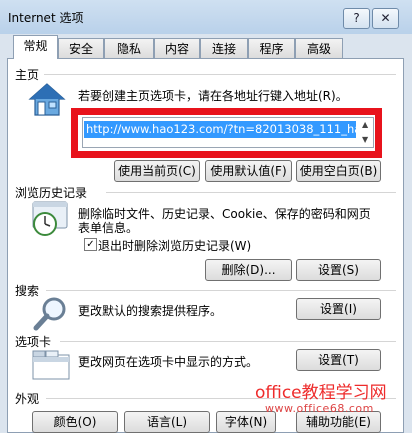 The image size is (412, 433). What do you see at coordinates (150, 311) in the screenshot?
I see `search-description: 更改默认的搜索提供程序。` at bounding box center [150, 311].